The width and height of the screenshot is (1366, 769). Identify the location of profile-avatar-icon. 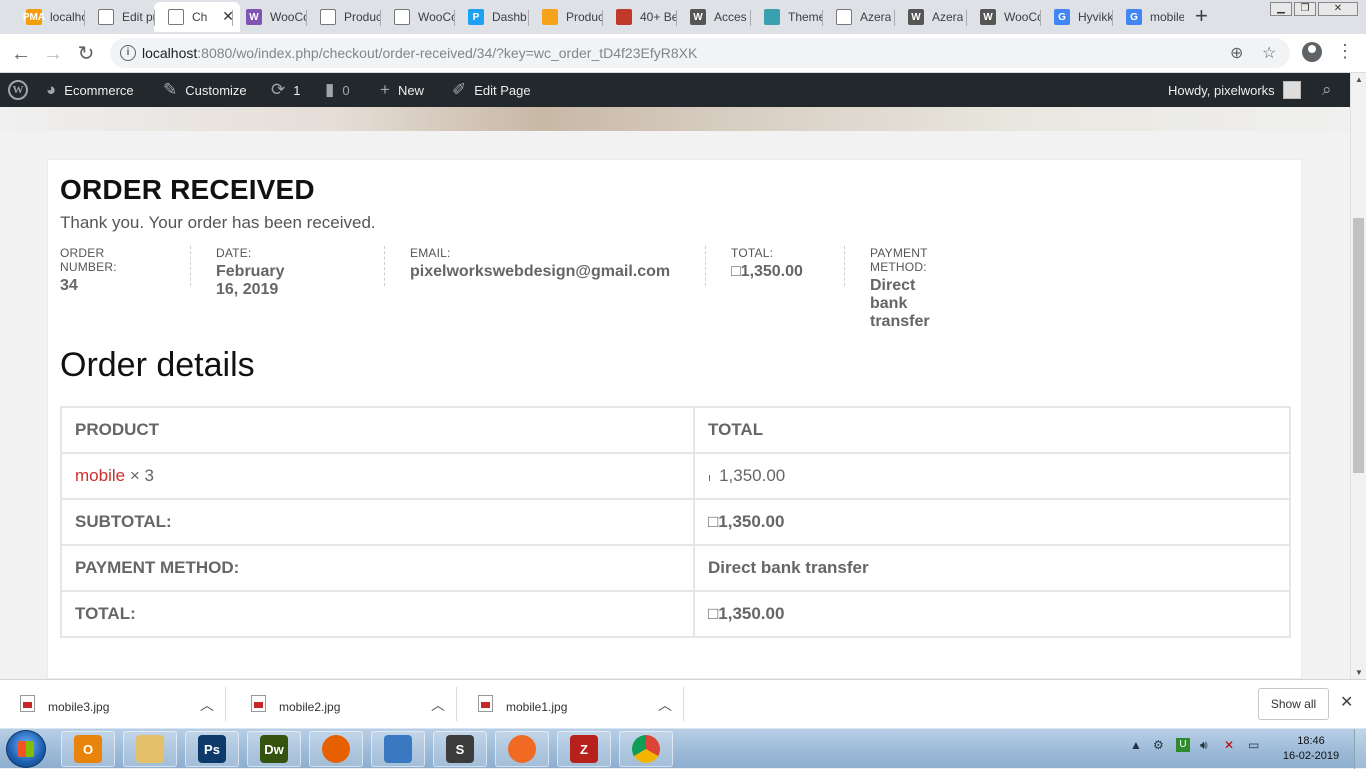
(1312, 52).